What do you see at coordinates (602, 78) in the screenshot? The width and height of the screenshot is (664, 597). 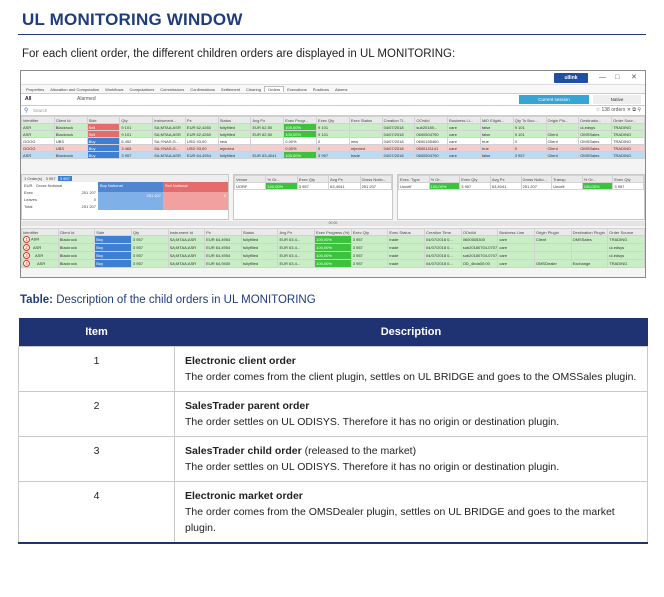 I see `minimize-icon: —` at bounding box center [602, 78].